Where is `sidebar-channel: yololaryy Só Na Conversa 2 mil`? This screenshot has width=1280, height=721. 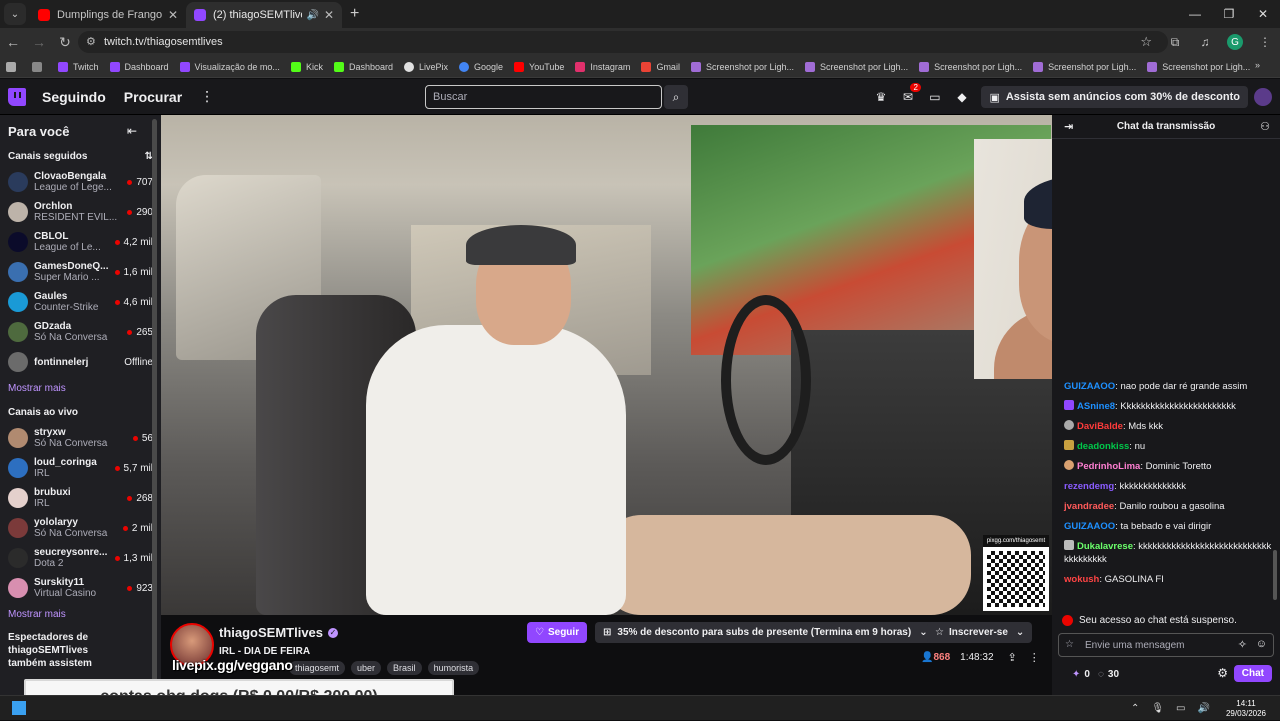 sidebar-channel: yololaryy Só Na Conversa 2 mil is located at coordinates (80, 528).